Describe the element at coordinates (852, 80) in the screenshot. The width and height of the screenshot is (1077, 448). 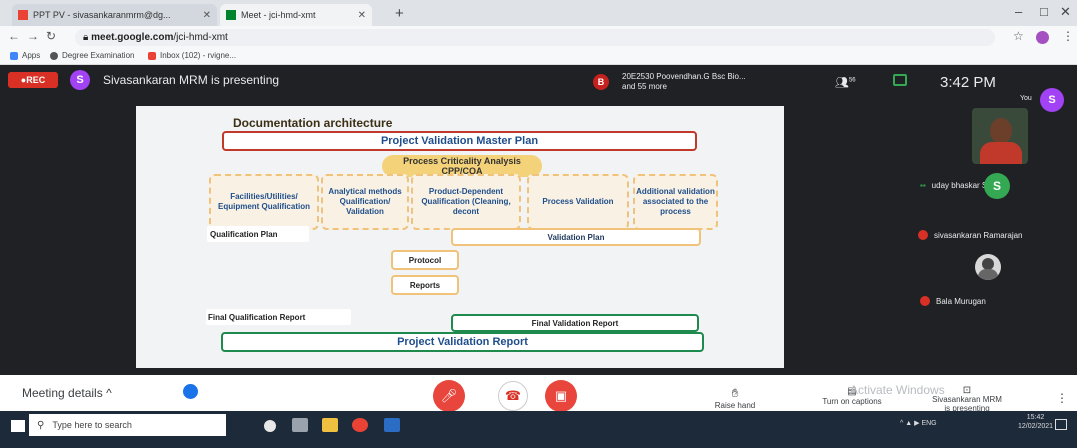
I see `people-count: 56` at that location.